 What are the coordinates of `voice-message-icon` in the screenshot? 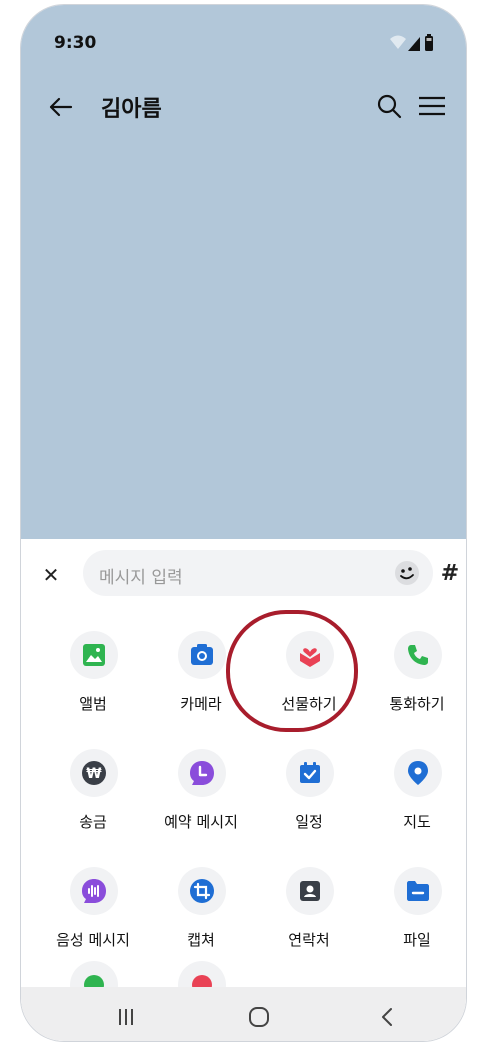 It's located at (94, 891).